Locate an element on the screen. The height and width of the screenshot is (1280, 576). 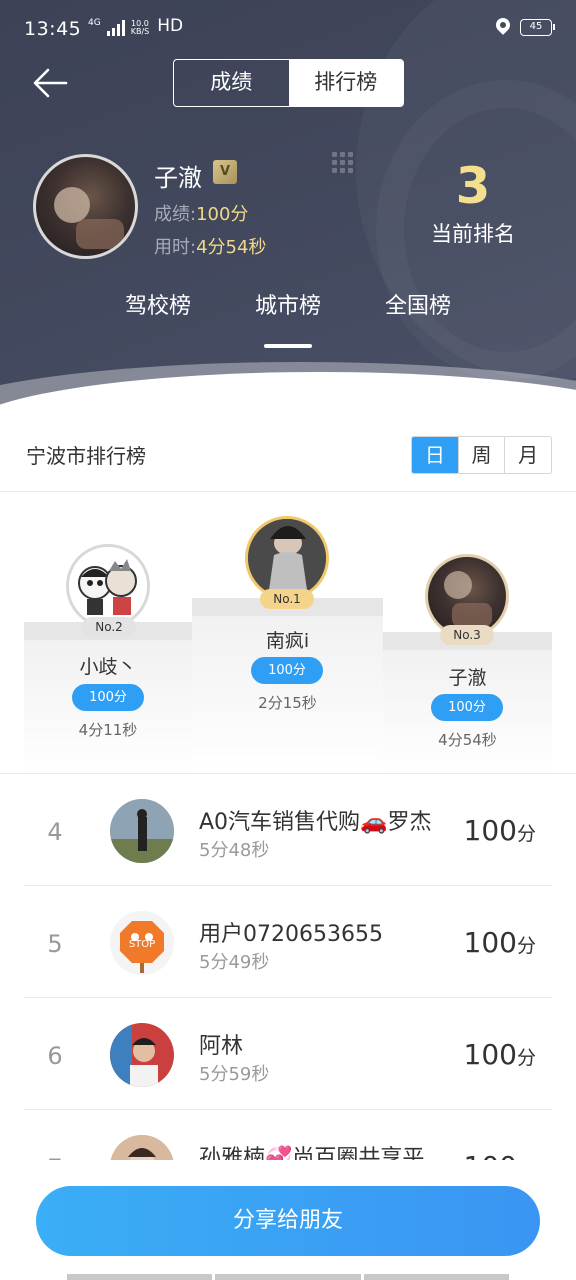
rank-badge-third: No.3 is located at coordinates (467, 635).